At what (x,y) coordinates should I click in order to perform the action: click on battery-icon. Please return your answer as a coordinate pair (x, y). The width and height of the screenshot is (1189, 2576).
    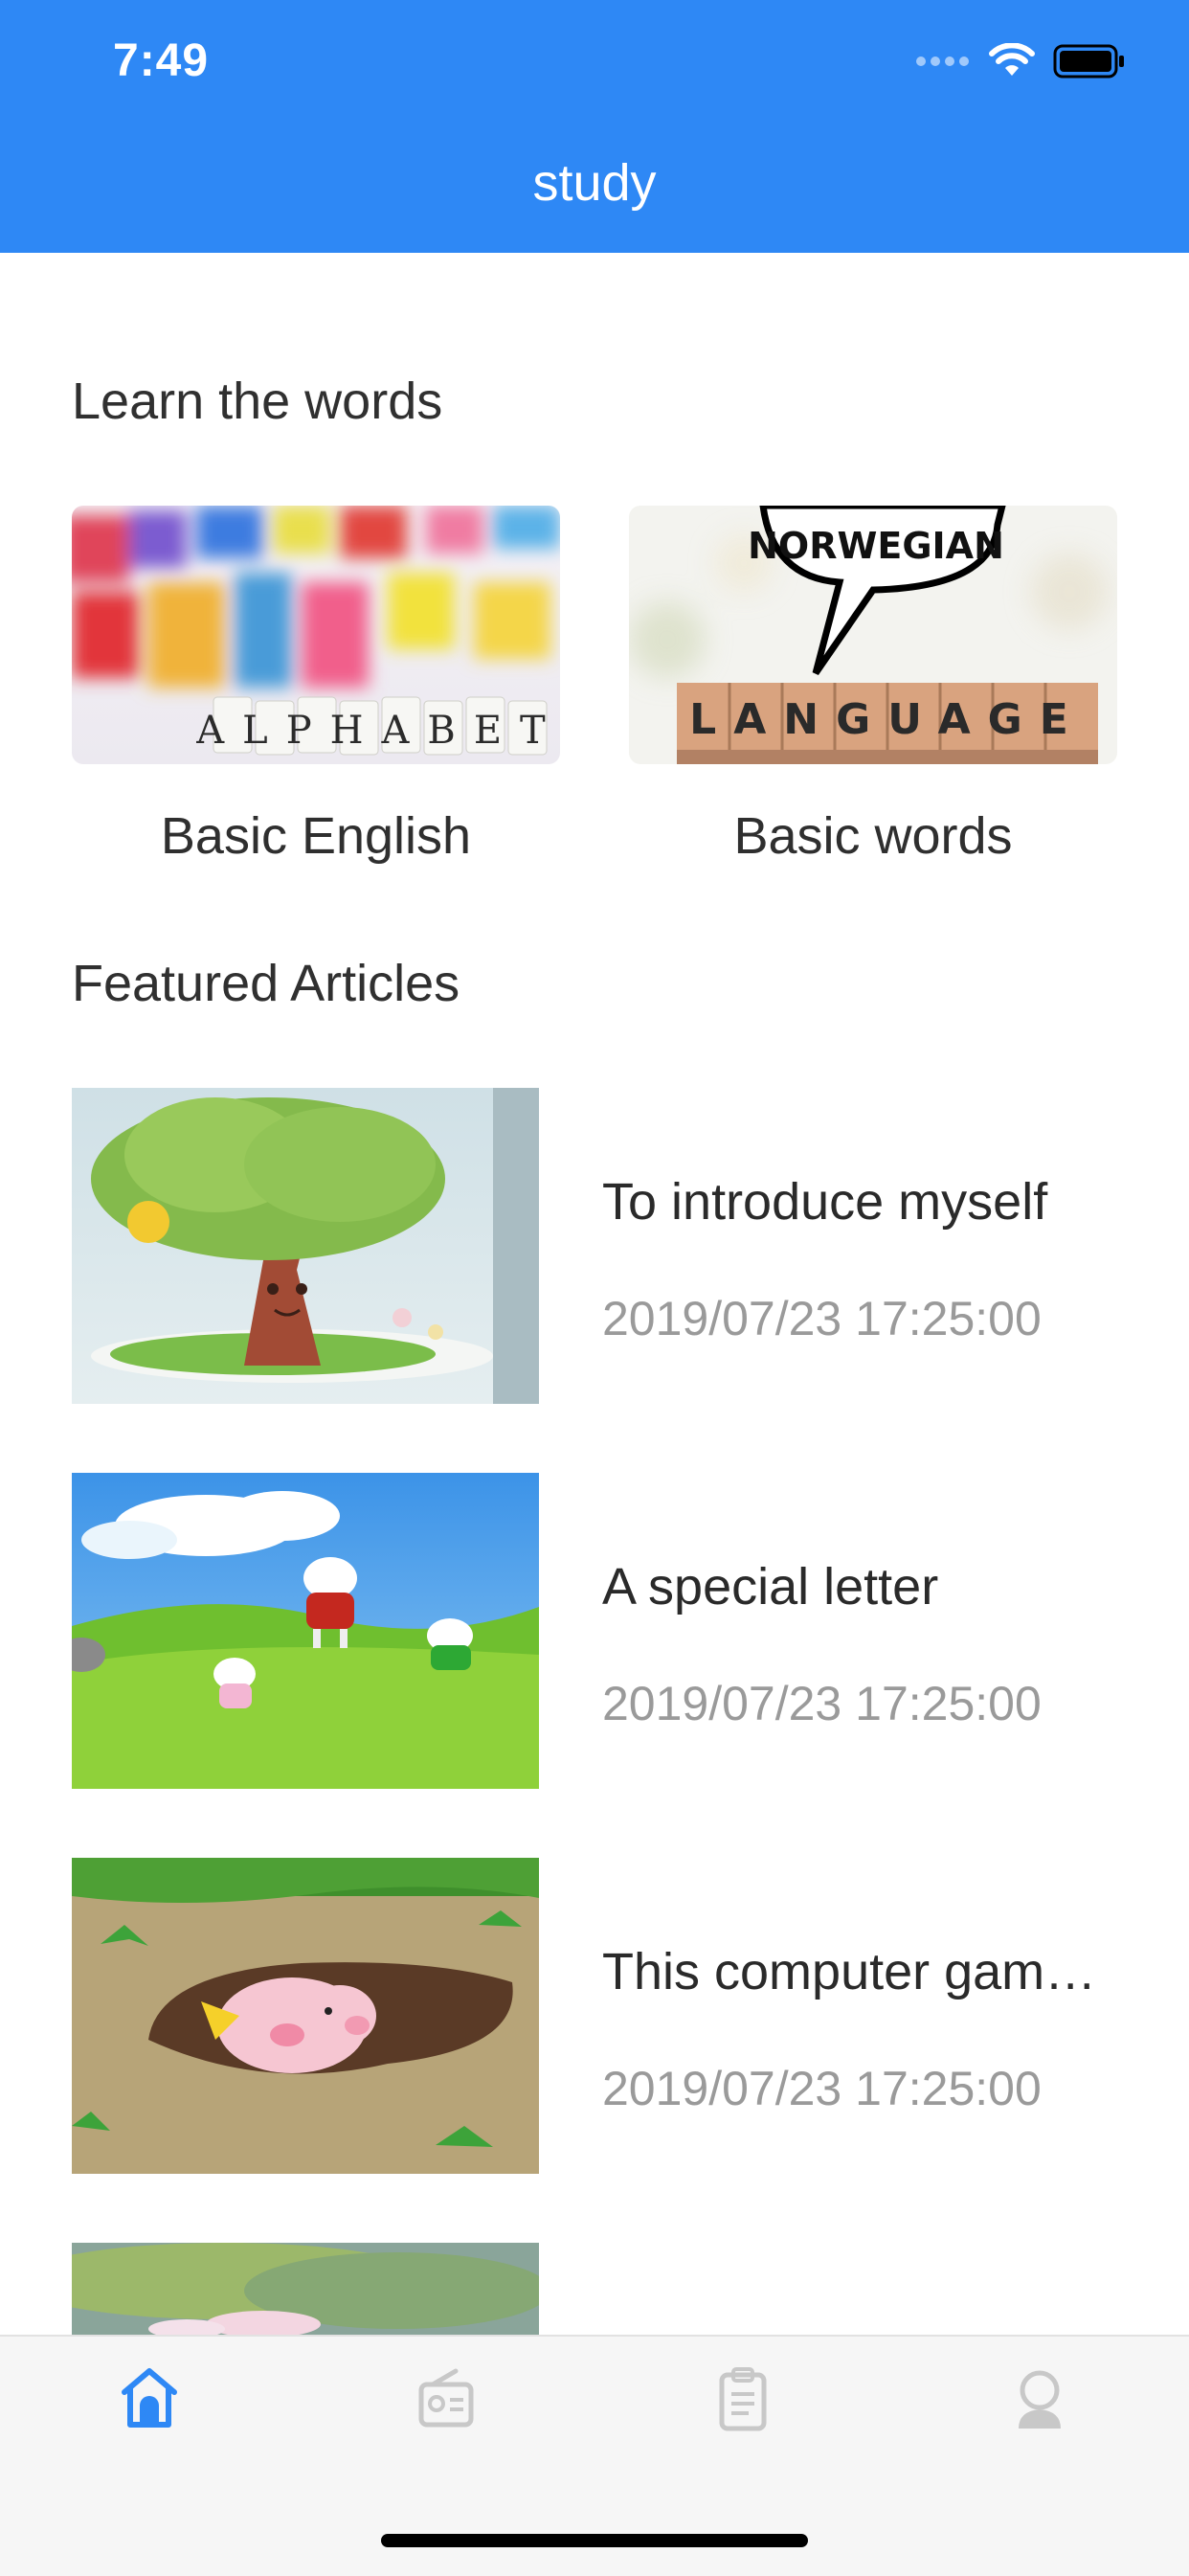
    Looking at the image, I should click on (1088, 62).